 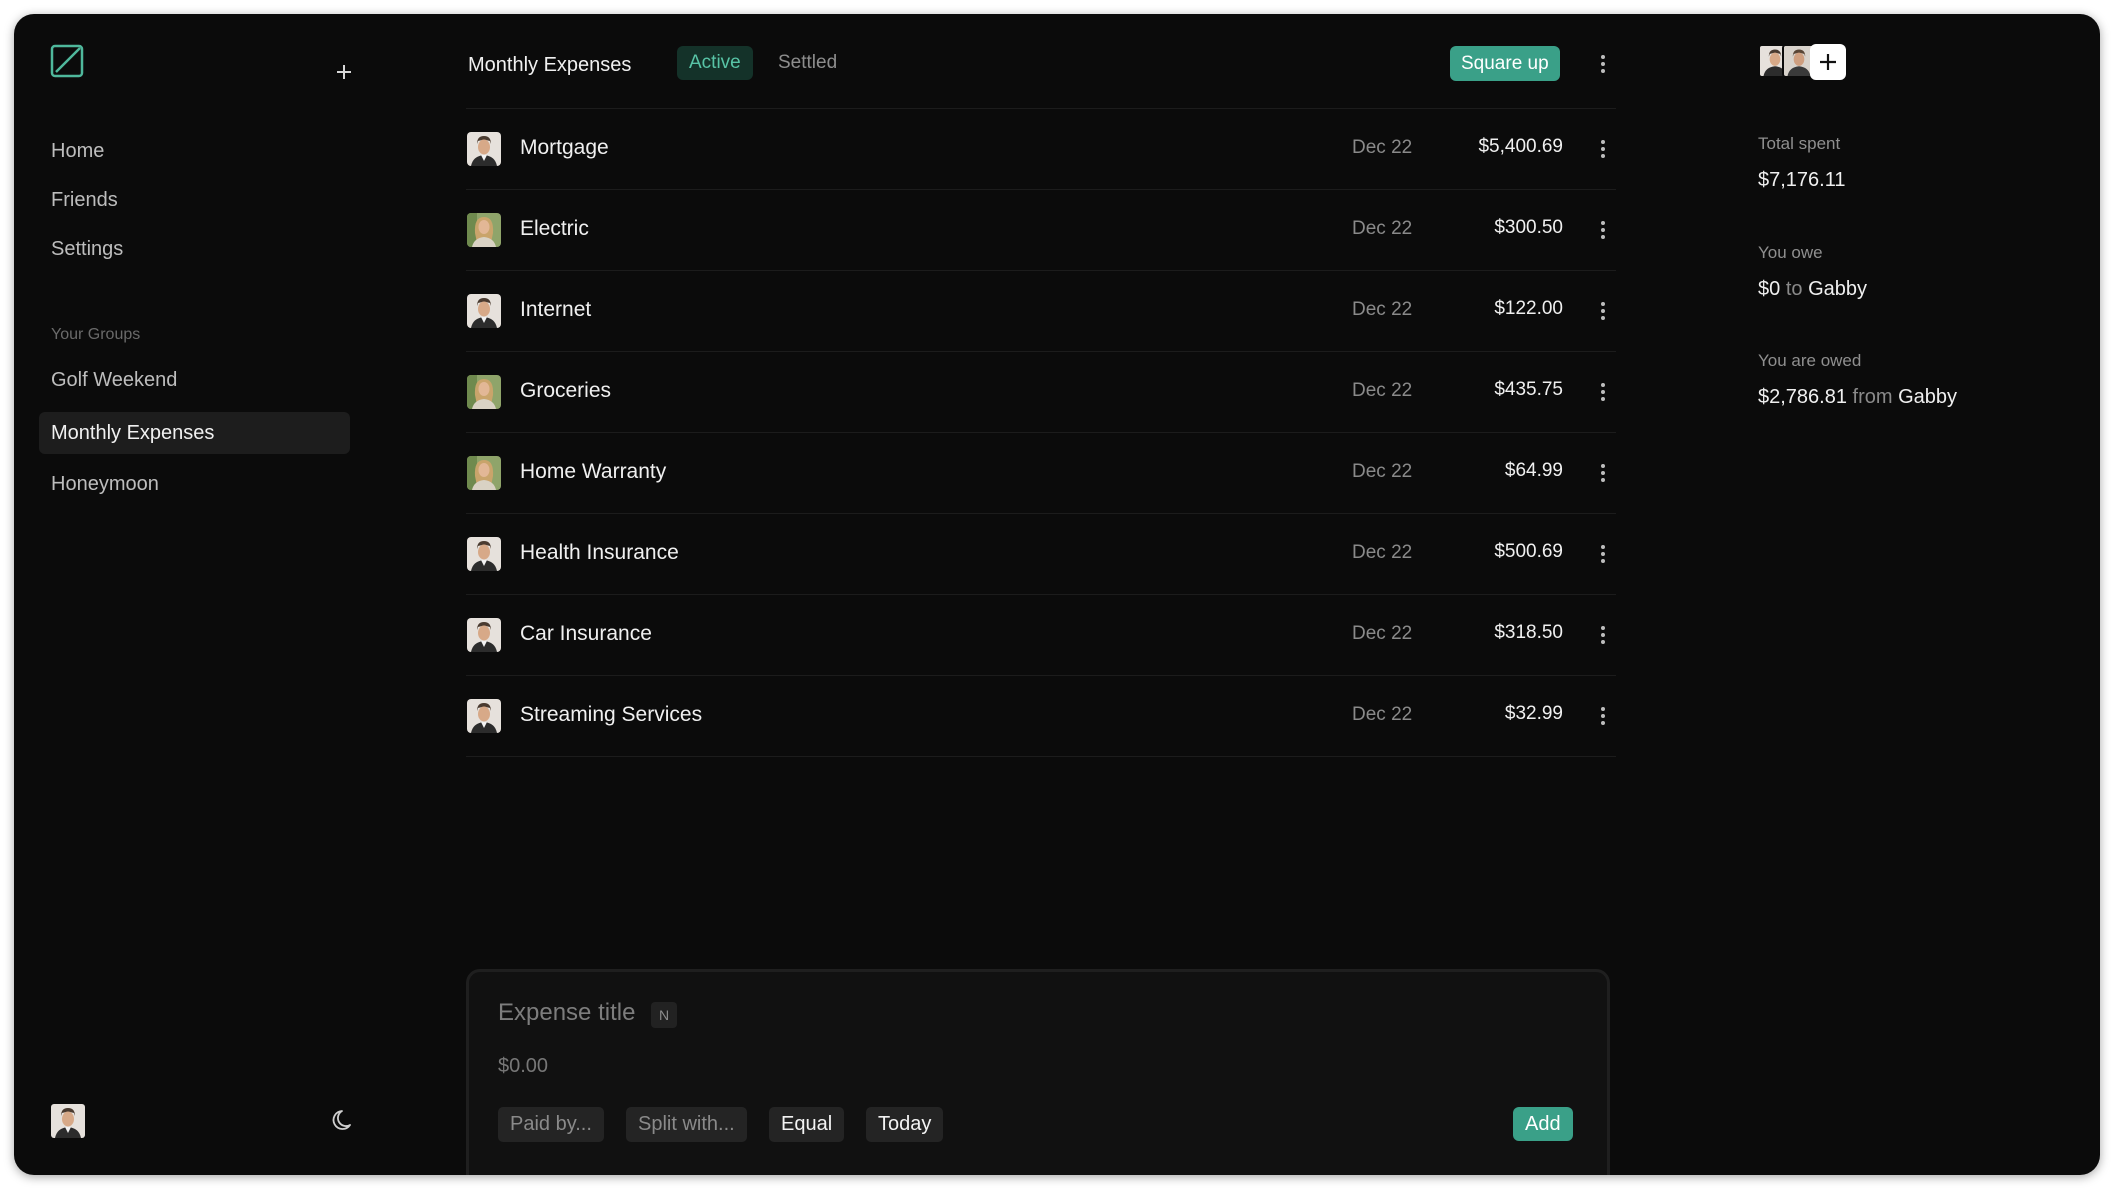 What do you see at coordinates (1041, 716) in the screenshot?
I see `expense-row: Streaming Services Dec 22 $32.99` at bounding box center [1041, 716].